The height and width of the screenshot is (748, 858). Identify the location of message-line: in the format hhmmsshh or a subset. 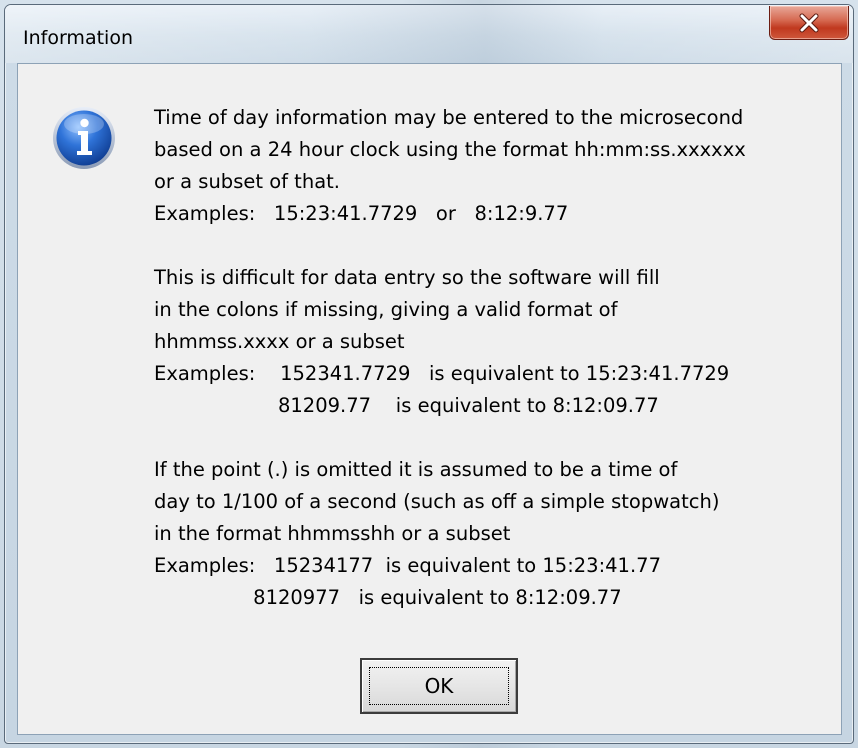
(332, 533).